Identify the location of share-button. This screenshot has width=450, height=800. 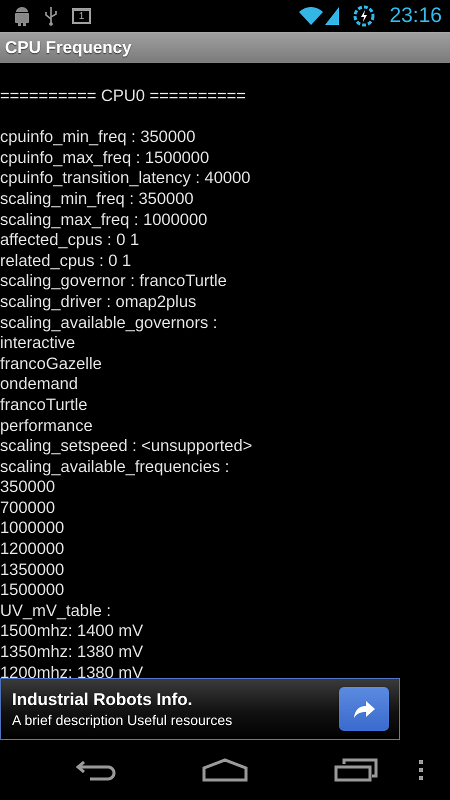
(364, 709).